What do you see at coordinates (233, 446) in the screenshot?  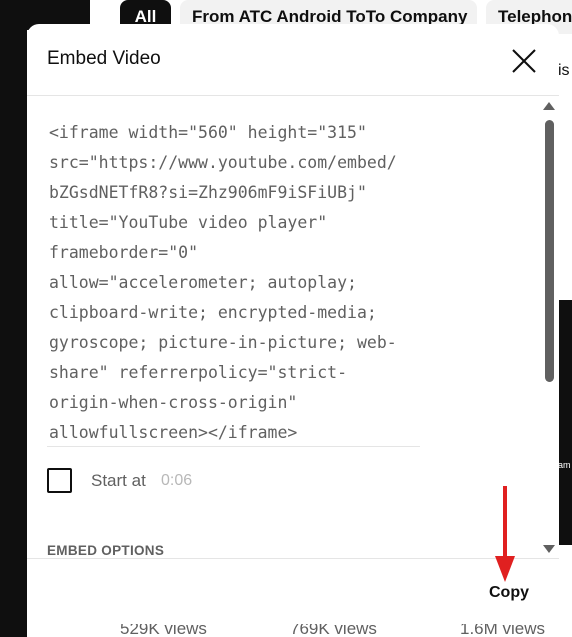 I see `embed-code-underline` at bounding box center [233, 446].